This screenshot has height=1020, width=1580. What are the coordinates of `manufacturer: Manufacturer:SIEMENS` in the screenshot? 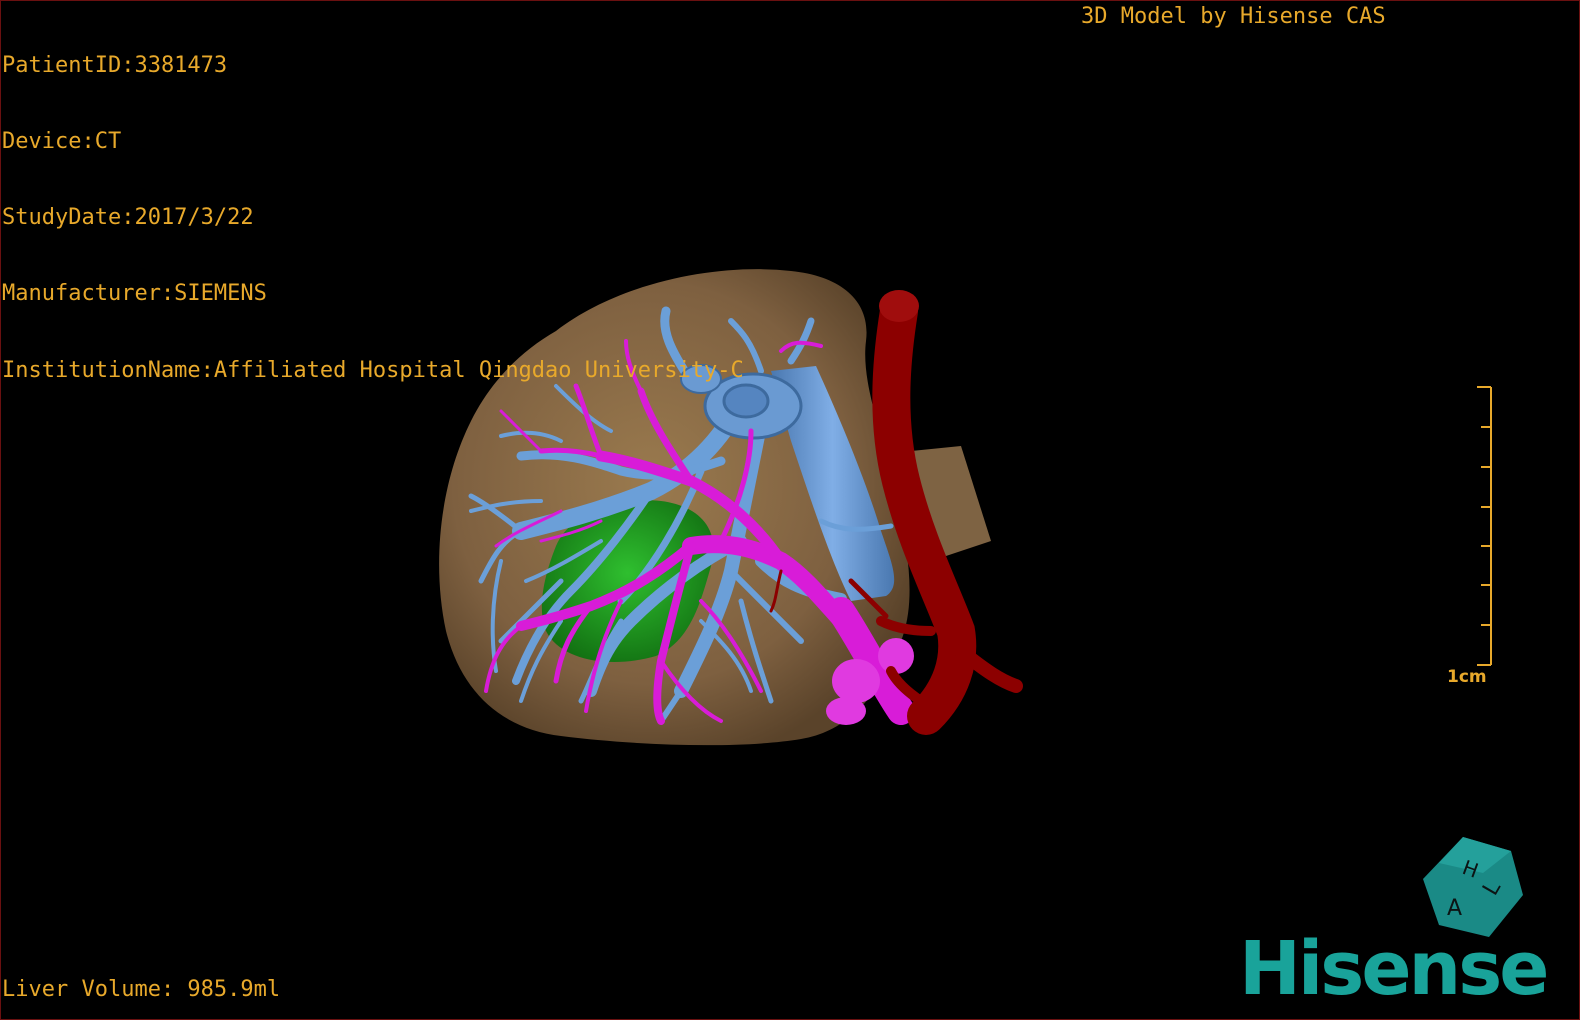 It's located at (134, 294).